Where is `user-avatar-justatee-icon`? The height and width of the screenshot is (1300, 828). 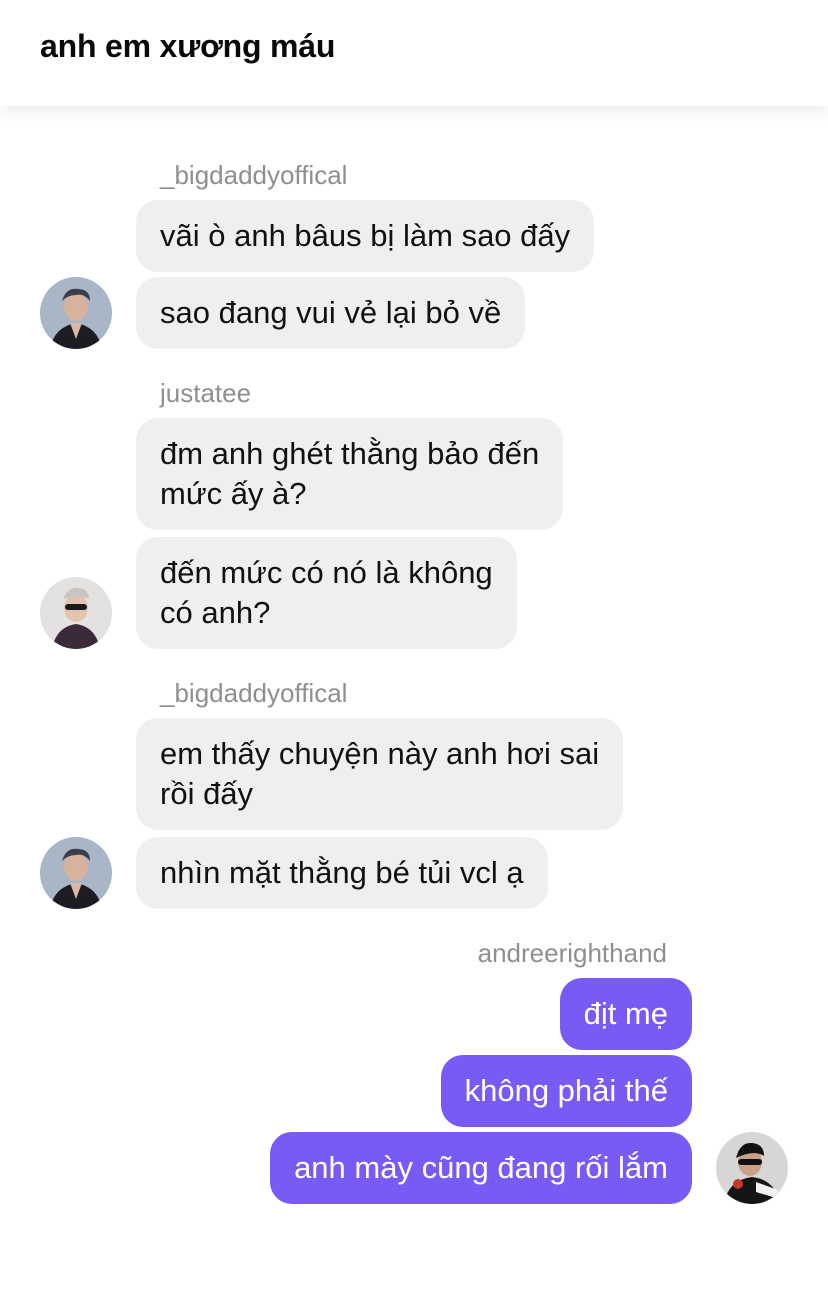
user-avatar-justatee-icon is located at coordinates (76, 613).